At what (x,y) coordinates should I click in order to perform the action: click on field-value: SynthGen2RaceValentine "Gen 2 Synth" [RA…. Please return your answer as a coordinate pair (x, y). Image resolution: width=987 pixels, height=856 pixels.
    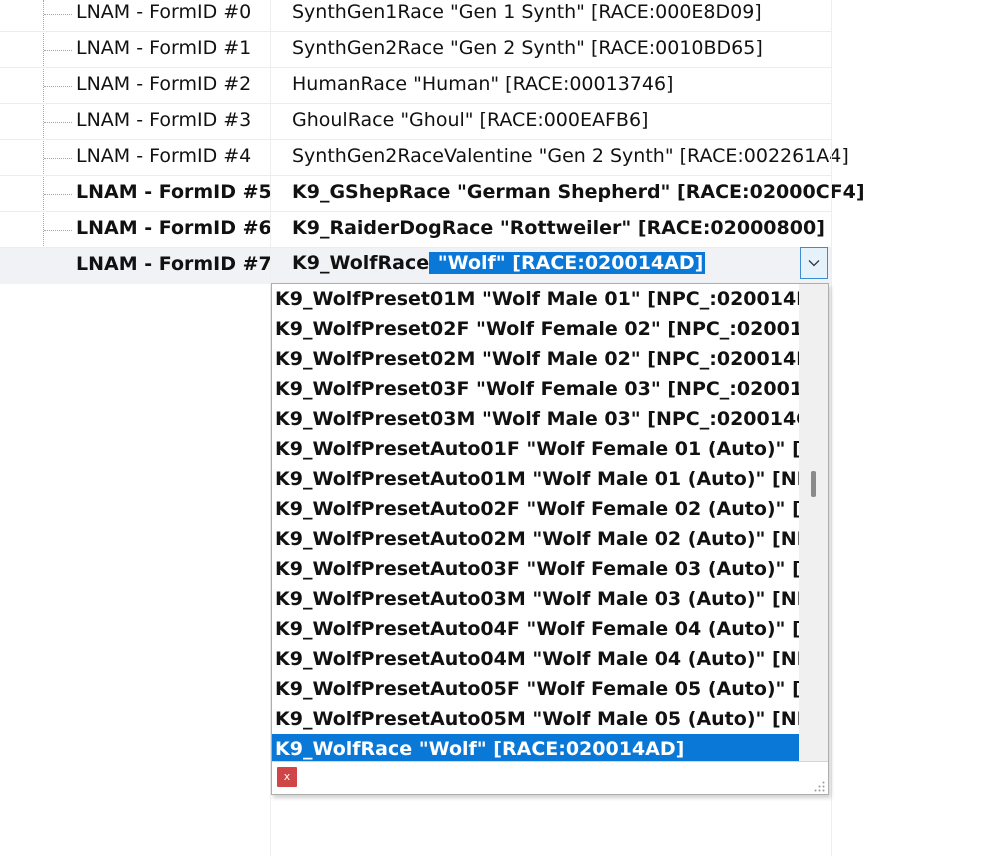
    Looking at the image, I should click on (570, 158).